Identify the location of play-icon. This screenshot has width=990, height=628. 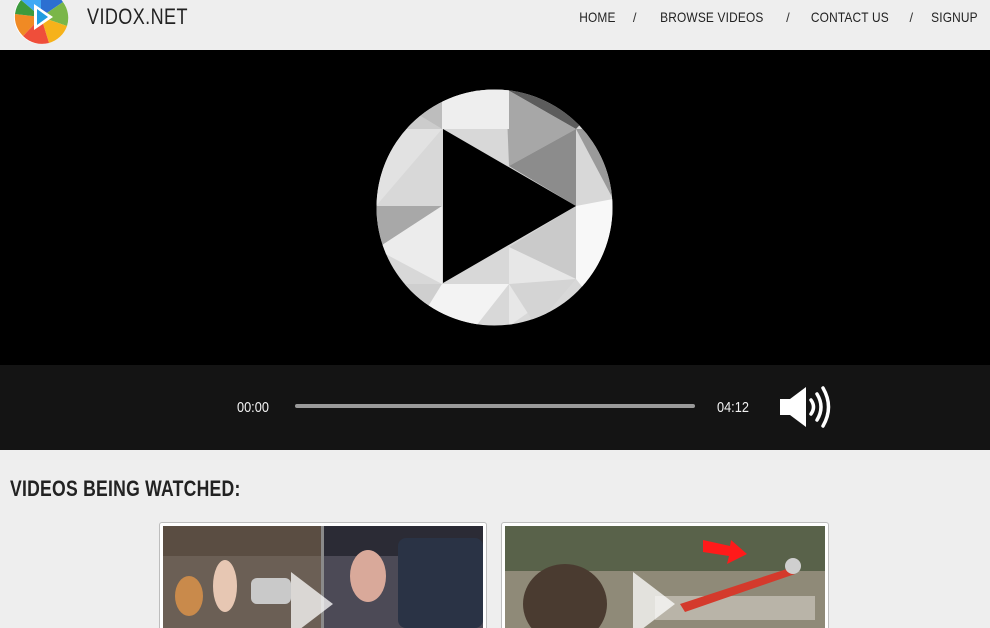
(494, 207).